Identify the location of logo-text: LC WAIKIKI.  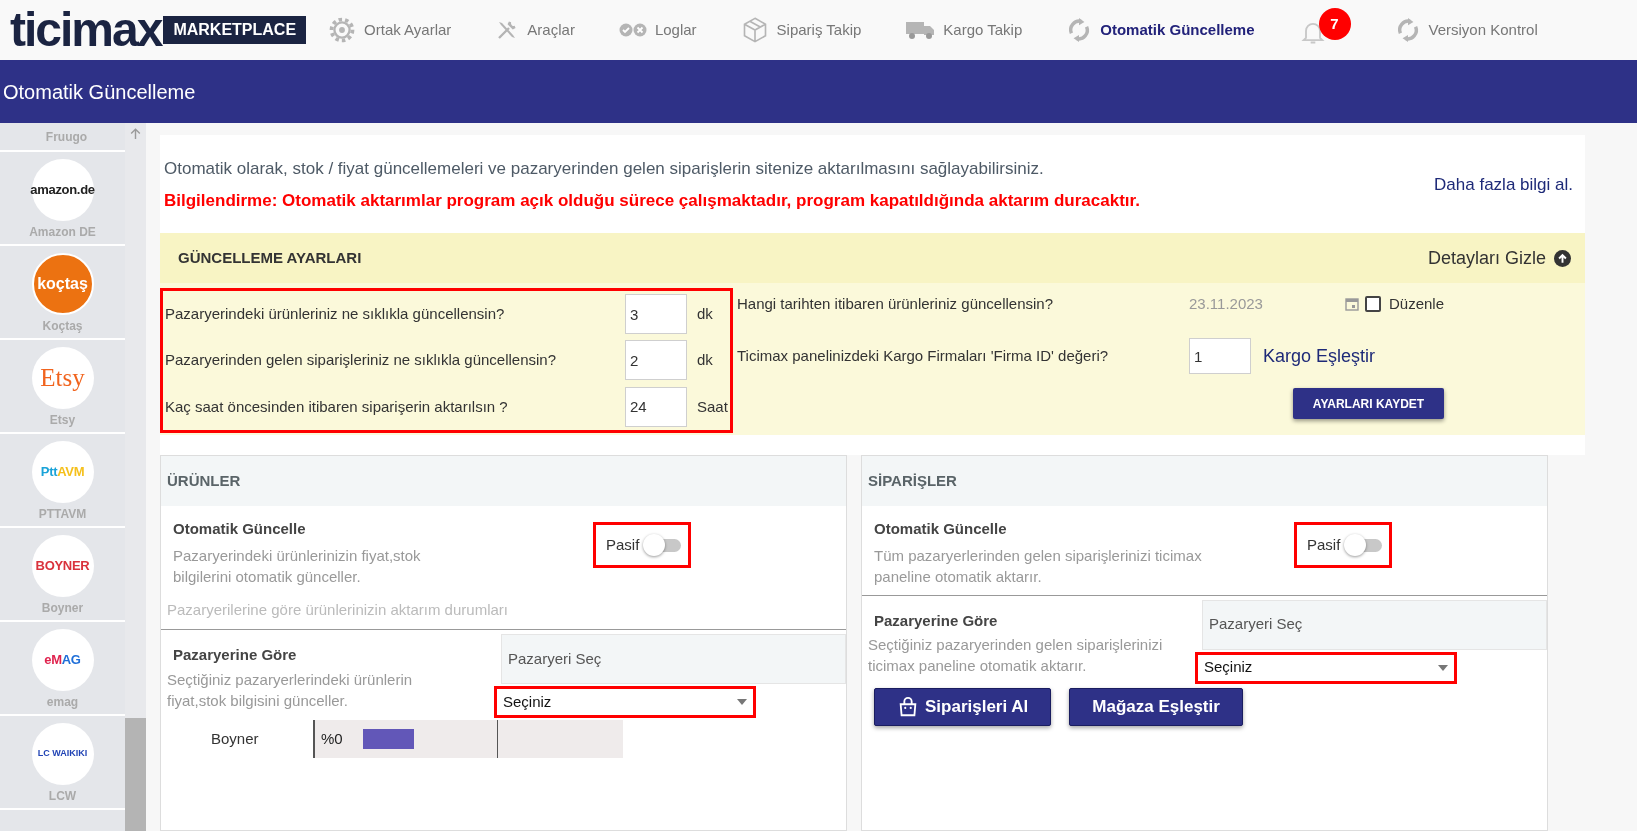
(62, 754).